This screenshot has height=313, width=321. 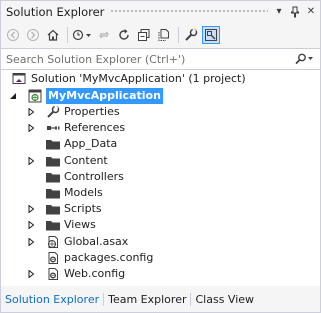 I want to click on web-project-icon, so click(x=35, y=96).